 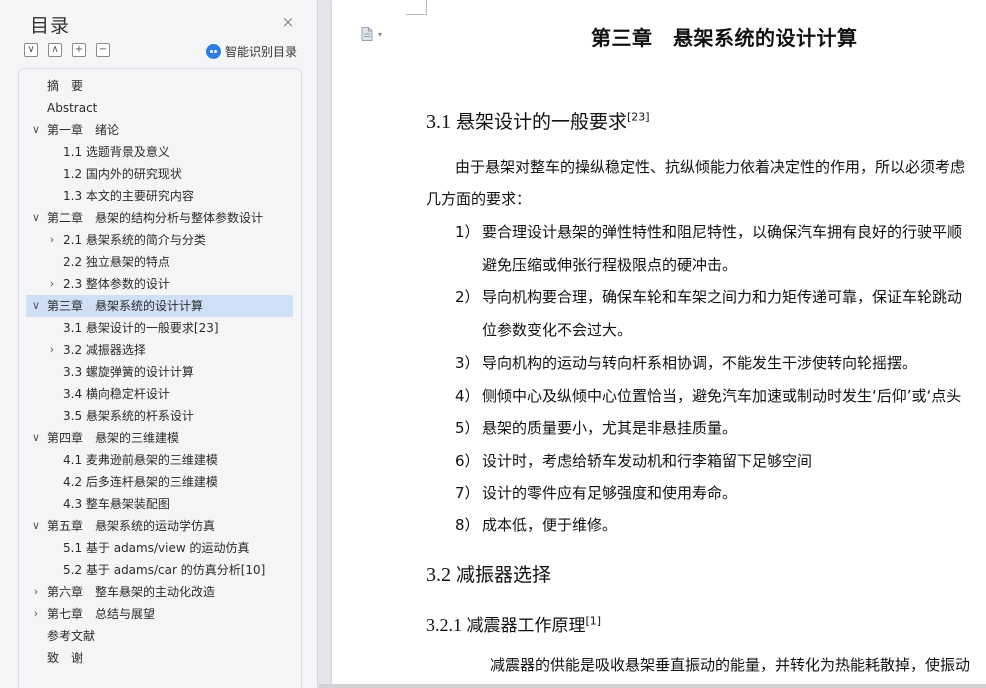 I want to click on chapter-title: 第三章 悬架系统的设计计算, so click(x=724, y=38).